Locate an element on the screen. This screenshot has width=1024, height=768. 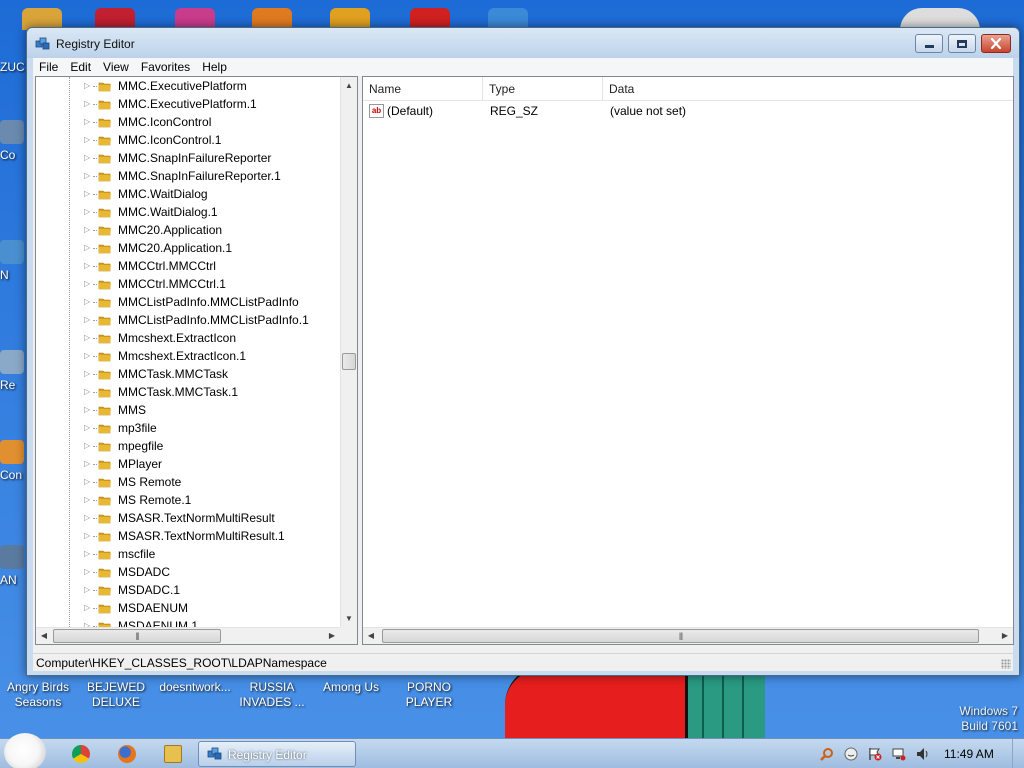
tree-item: ▷ mpegfile is located at coordinates (188, 446).